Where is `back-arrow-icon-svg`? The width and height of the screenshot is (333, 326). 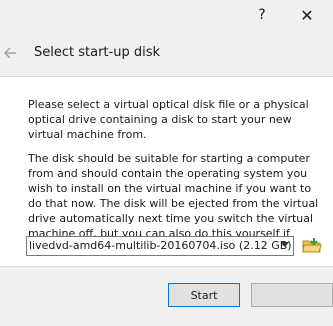 back-arrow-icon-svg is located at coordinates (9, 53).